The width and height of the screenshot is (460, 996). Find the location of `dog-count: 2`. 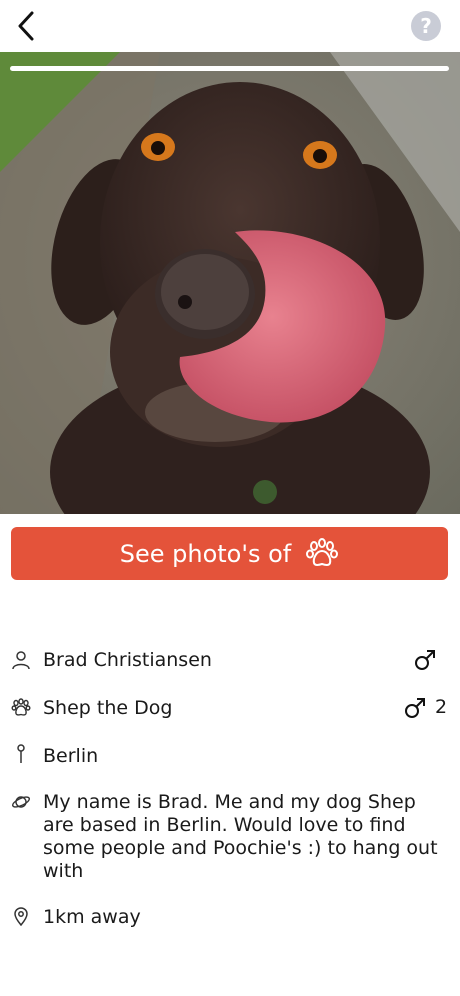

dog-count: 2 is located at coordinates (441, 707).